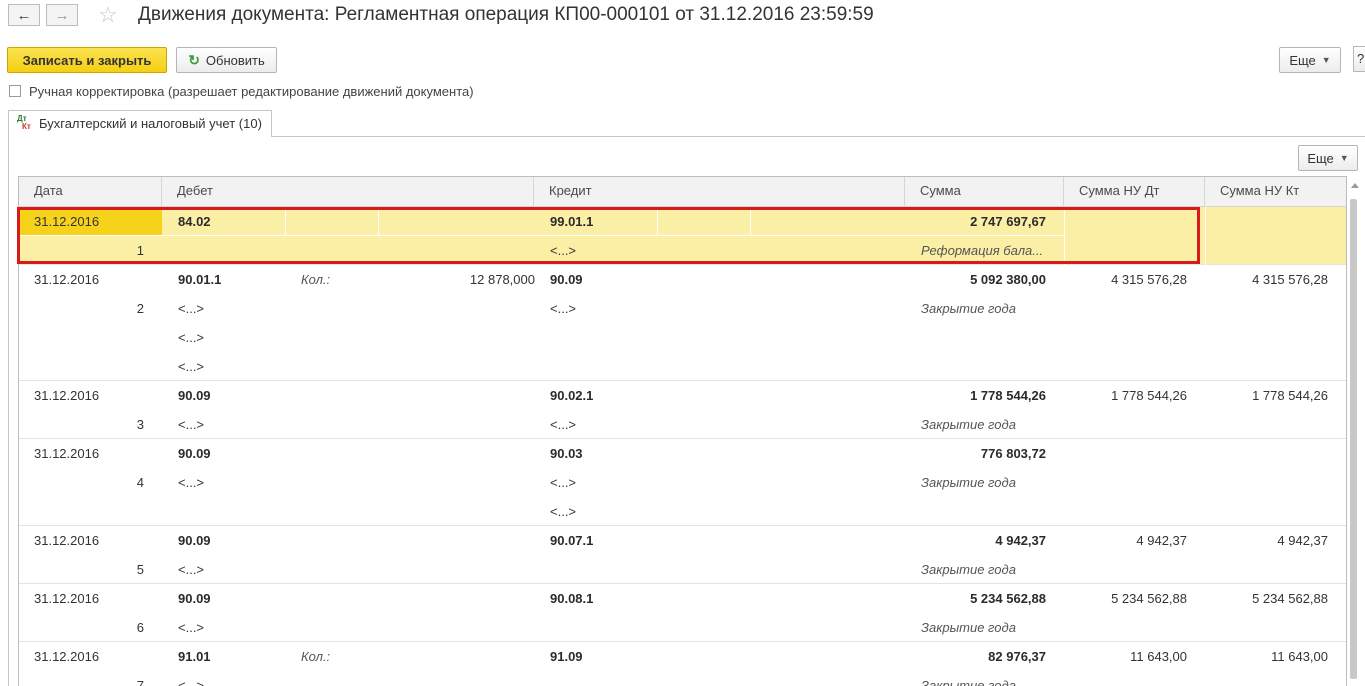 This screenshot has height=686, width=1365. What do you see at coordinates (1017, 656) in the screenshot?
I see `cell-amount: 82 976,37` at bounding box center [1017, 656].